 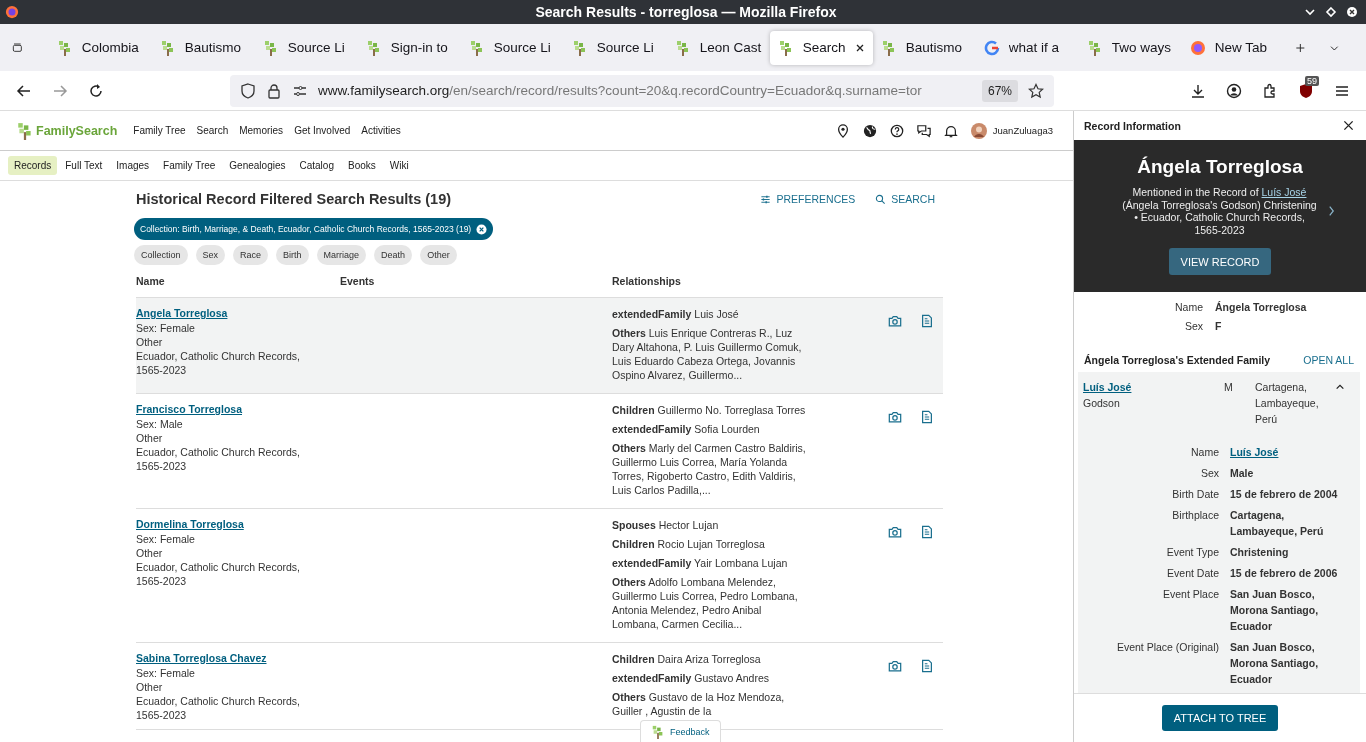 What do you see at coordinates (150, 342) in the screenshot?
I see `record-detail: Other` at bounding box center [150, 342].